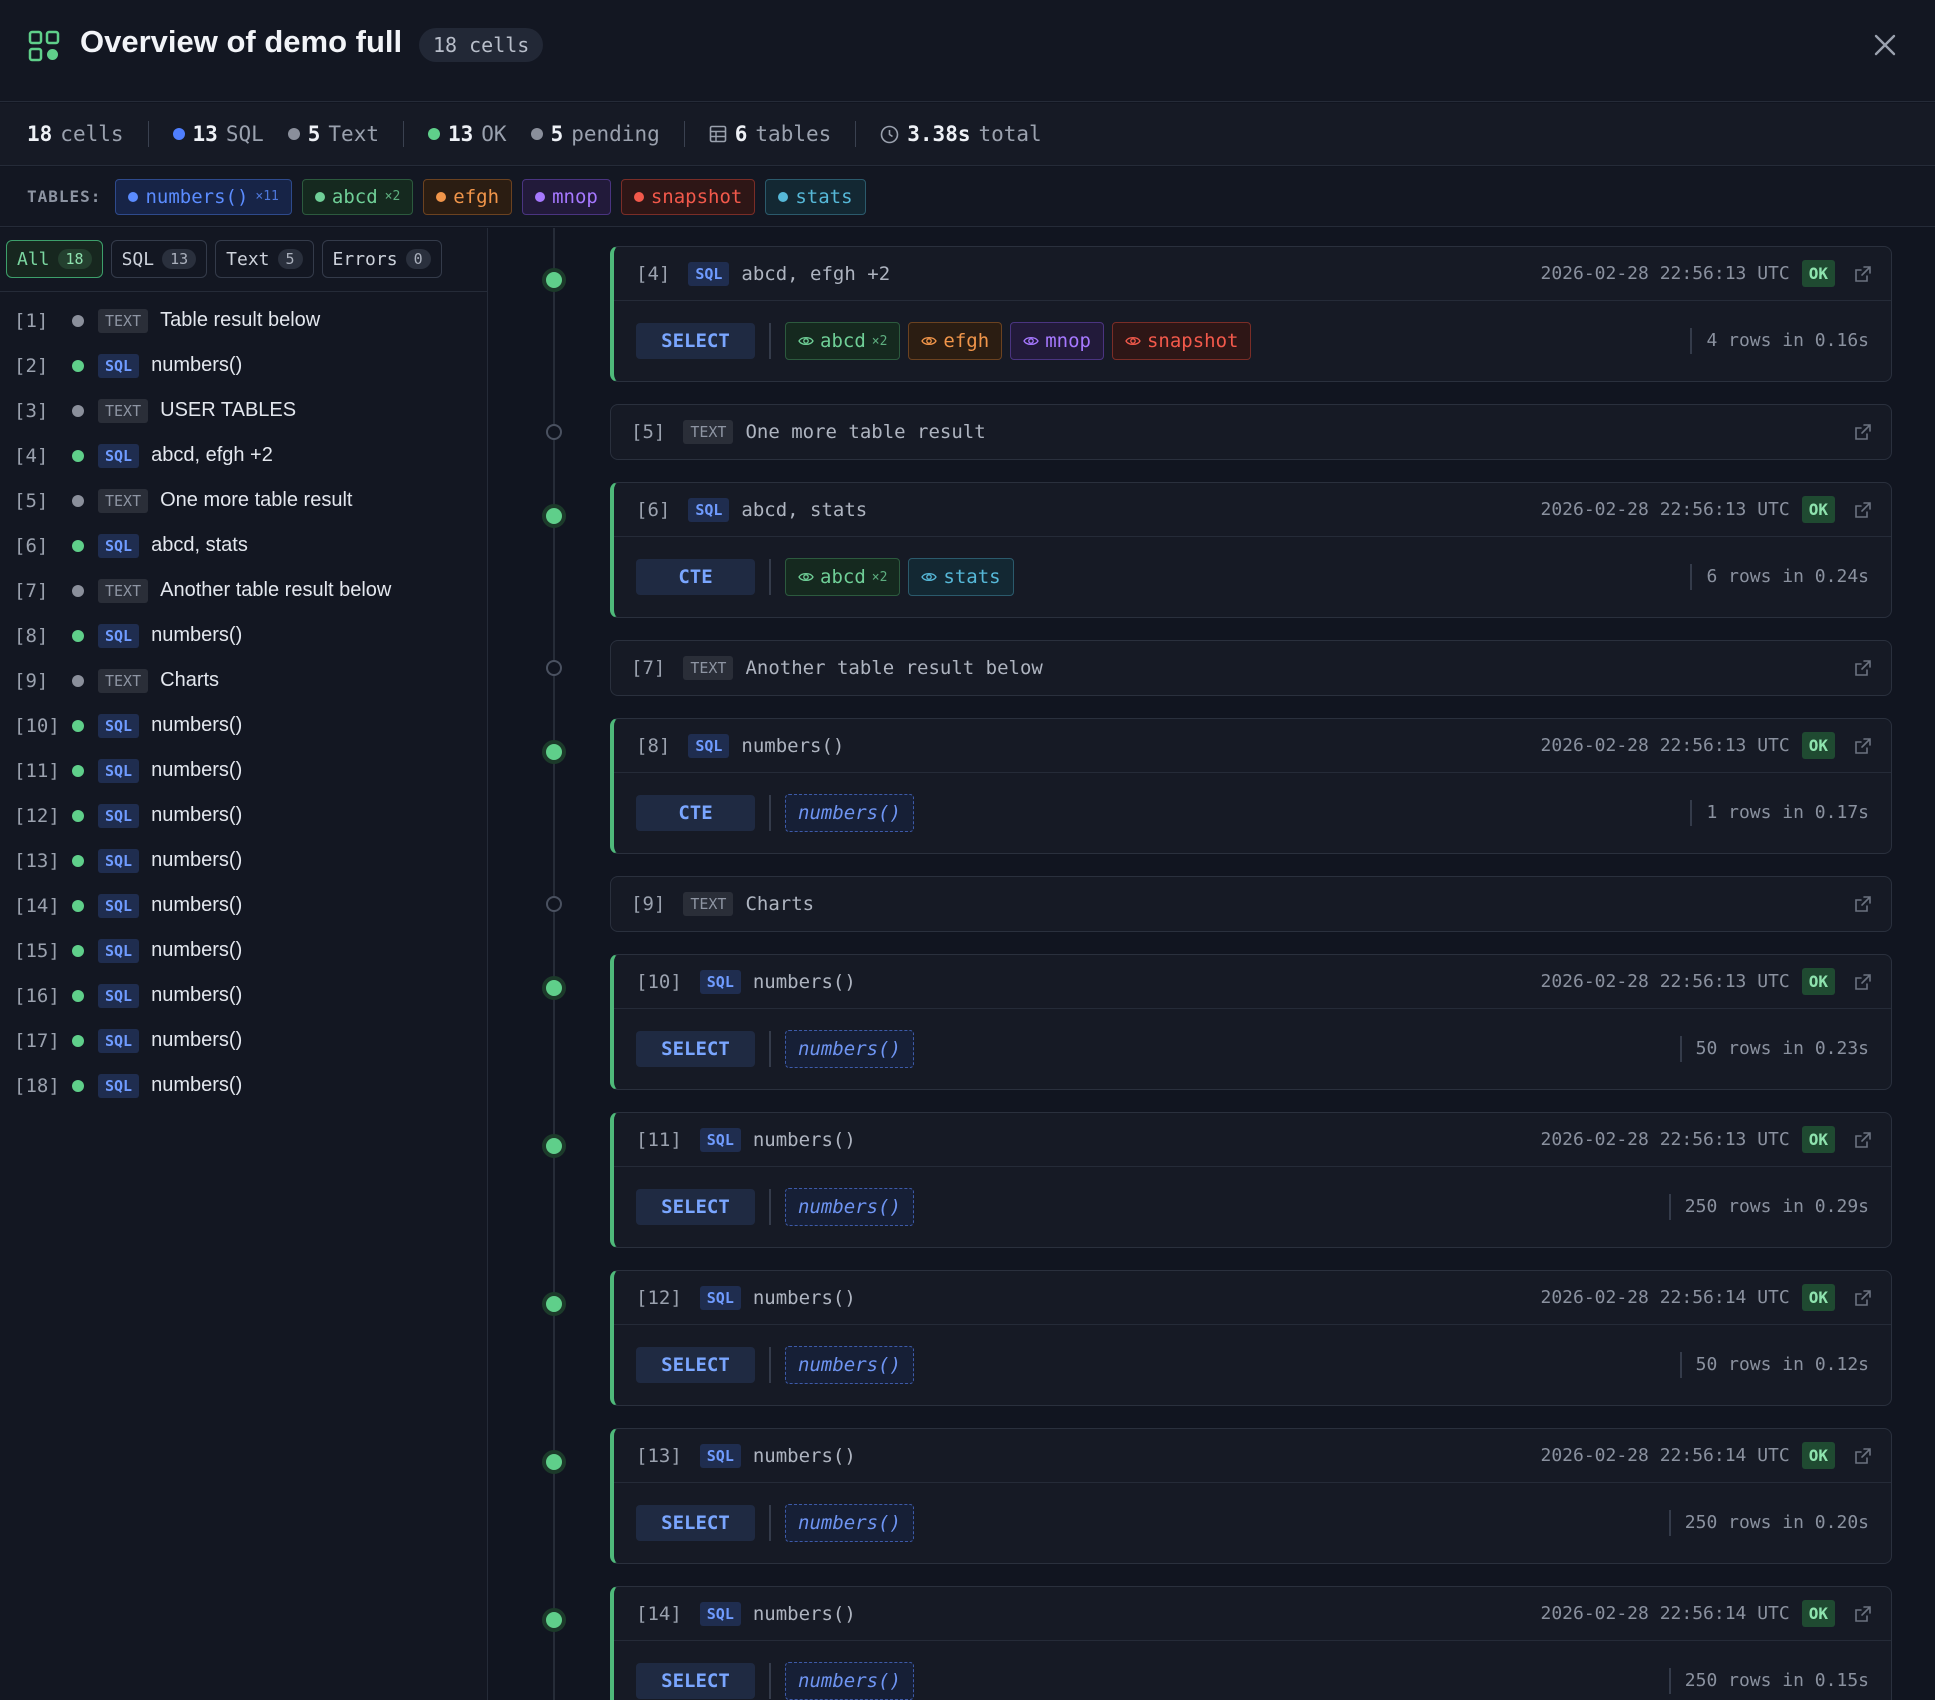 The height and width of the screenshot is (1700, 1935). I want to click on cell-card-header: [7] TEXT Another table result below, so click(1251, 668).